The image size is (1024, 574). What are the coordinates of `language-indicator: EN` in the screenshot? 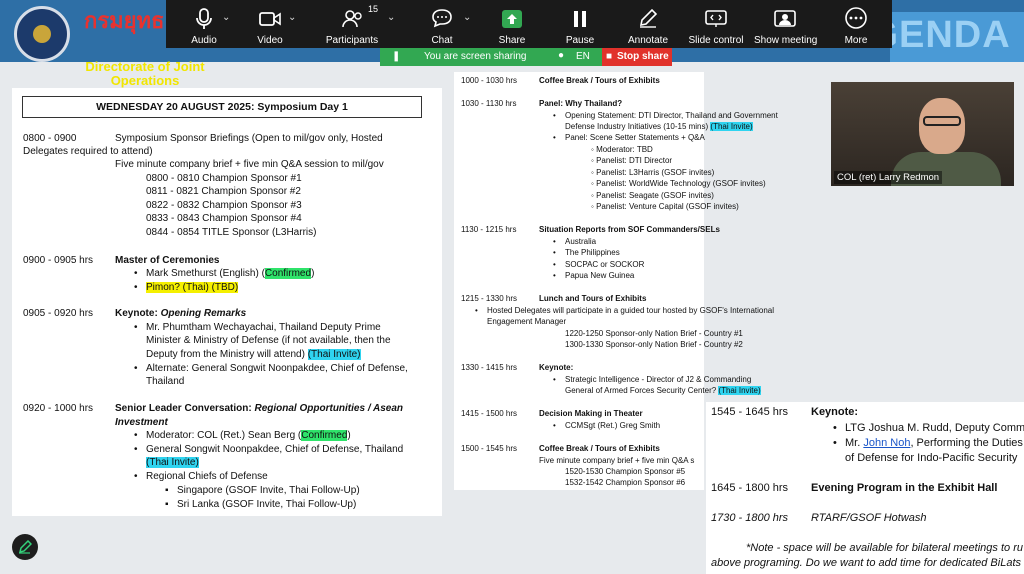 It's located at (583, 56).